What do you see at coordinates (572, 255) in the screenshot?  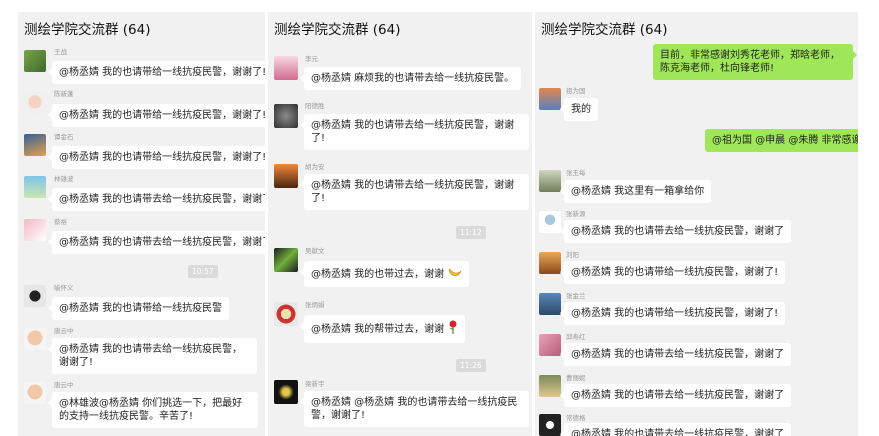 I see `sender-name: 刘阳` at bounding box center [572, 255].